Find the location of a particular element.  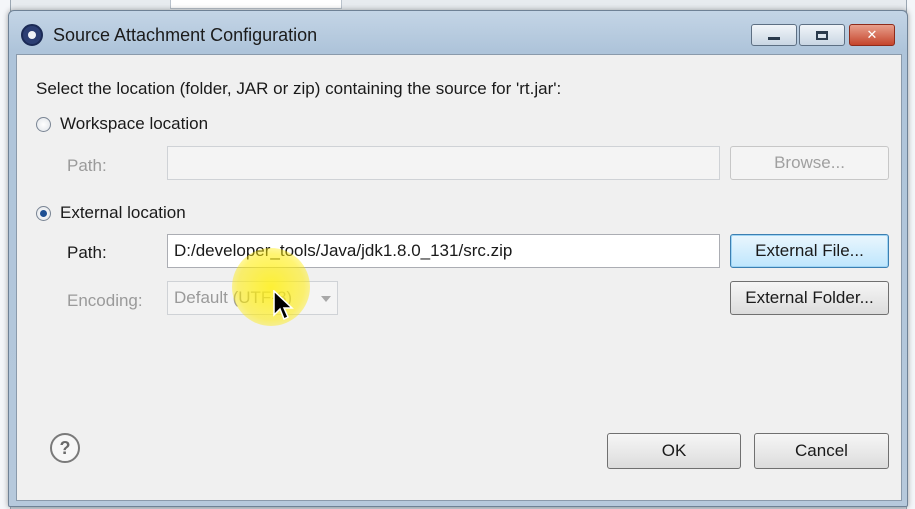

close-button: ✕ is located at coordinates (872, 35).